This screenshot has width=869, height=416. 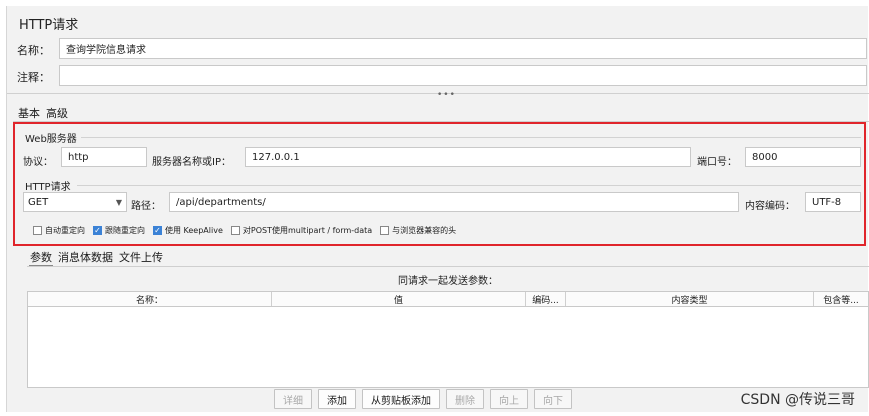 What do you see at coordinates (194, 230) in the screenshot?
I see `option-label: 使用 KeepAlive` at bounding box center [194, 230].